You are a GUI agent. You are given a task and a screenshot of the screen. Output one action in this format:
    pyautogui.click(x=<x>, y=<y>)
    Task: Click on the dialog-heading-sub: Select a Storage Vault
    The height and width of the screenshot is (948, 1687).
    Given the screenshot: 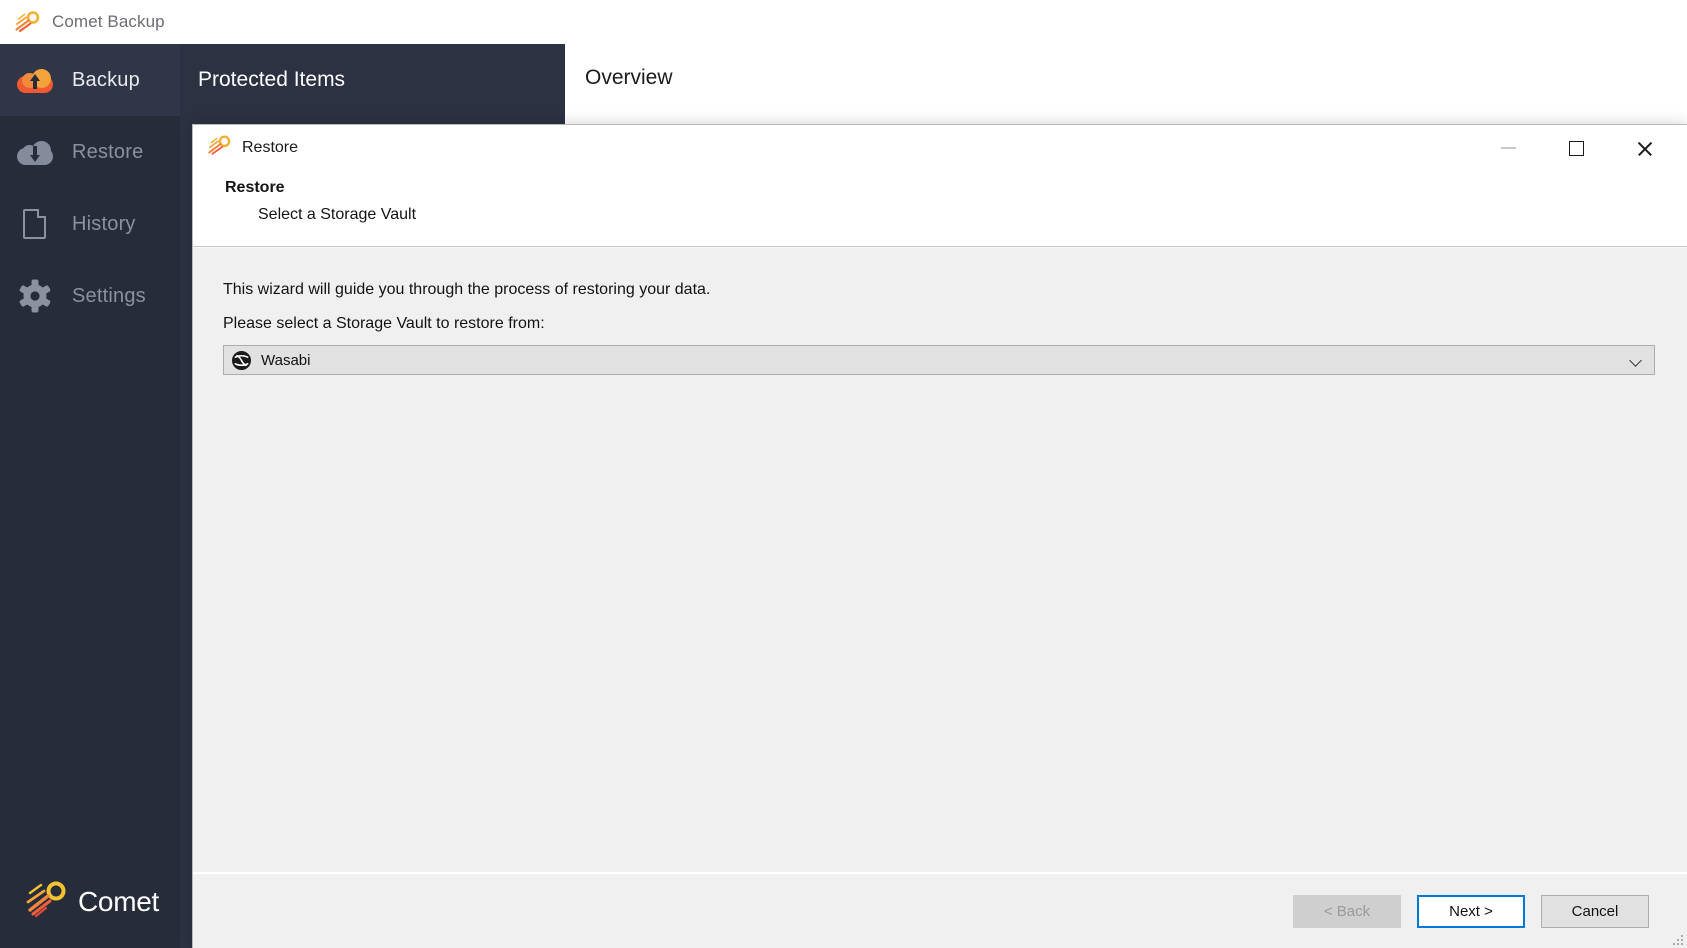 What is the action you would take?
    pyautogui.click(x=337, y=214)
    